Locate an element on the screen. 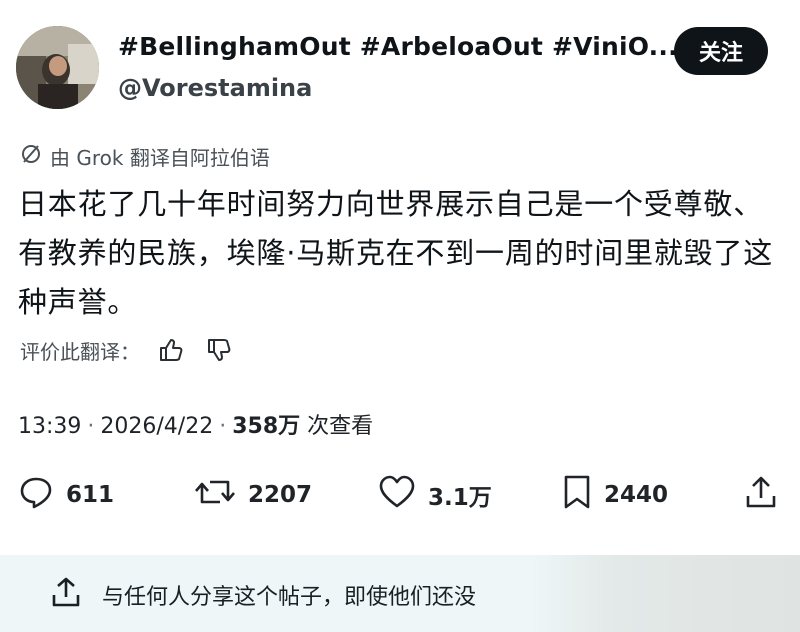 The height and width of the screenshot is (632, 800). bookmark-count: 2440 is located at coordinates (636, 495).